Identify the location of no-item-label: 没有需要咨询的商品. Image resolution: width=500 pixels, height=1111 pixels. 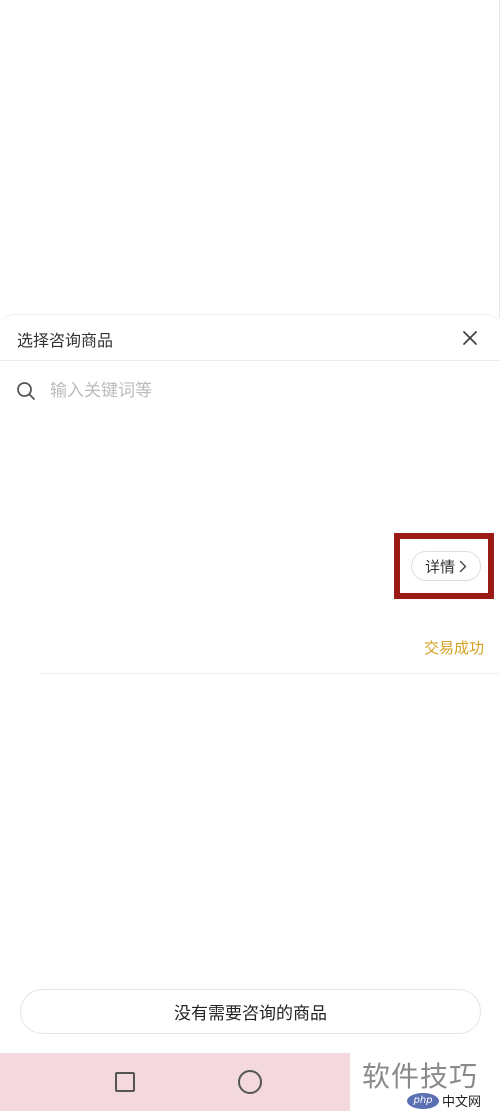
(250, 1014).